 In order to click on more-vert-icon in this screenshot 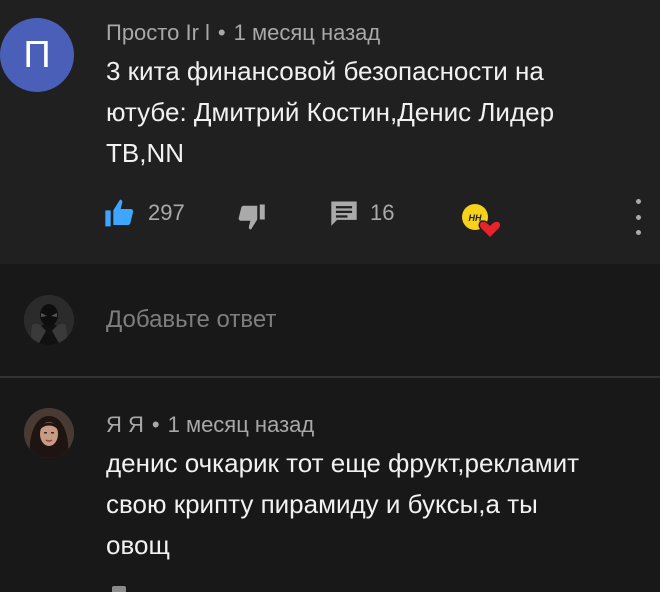, I will do `click(638, 217)`.